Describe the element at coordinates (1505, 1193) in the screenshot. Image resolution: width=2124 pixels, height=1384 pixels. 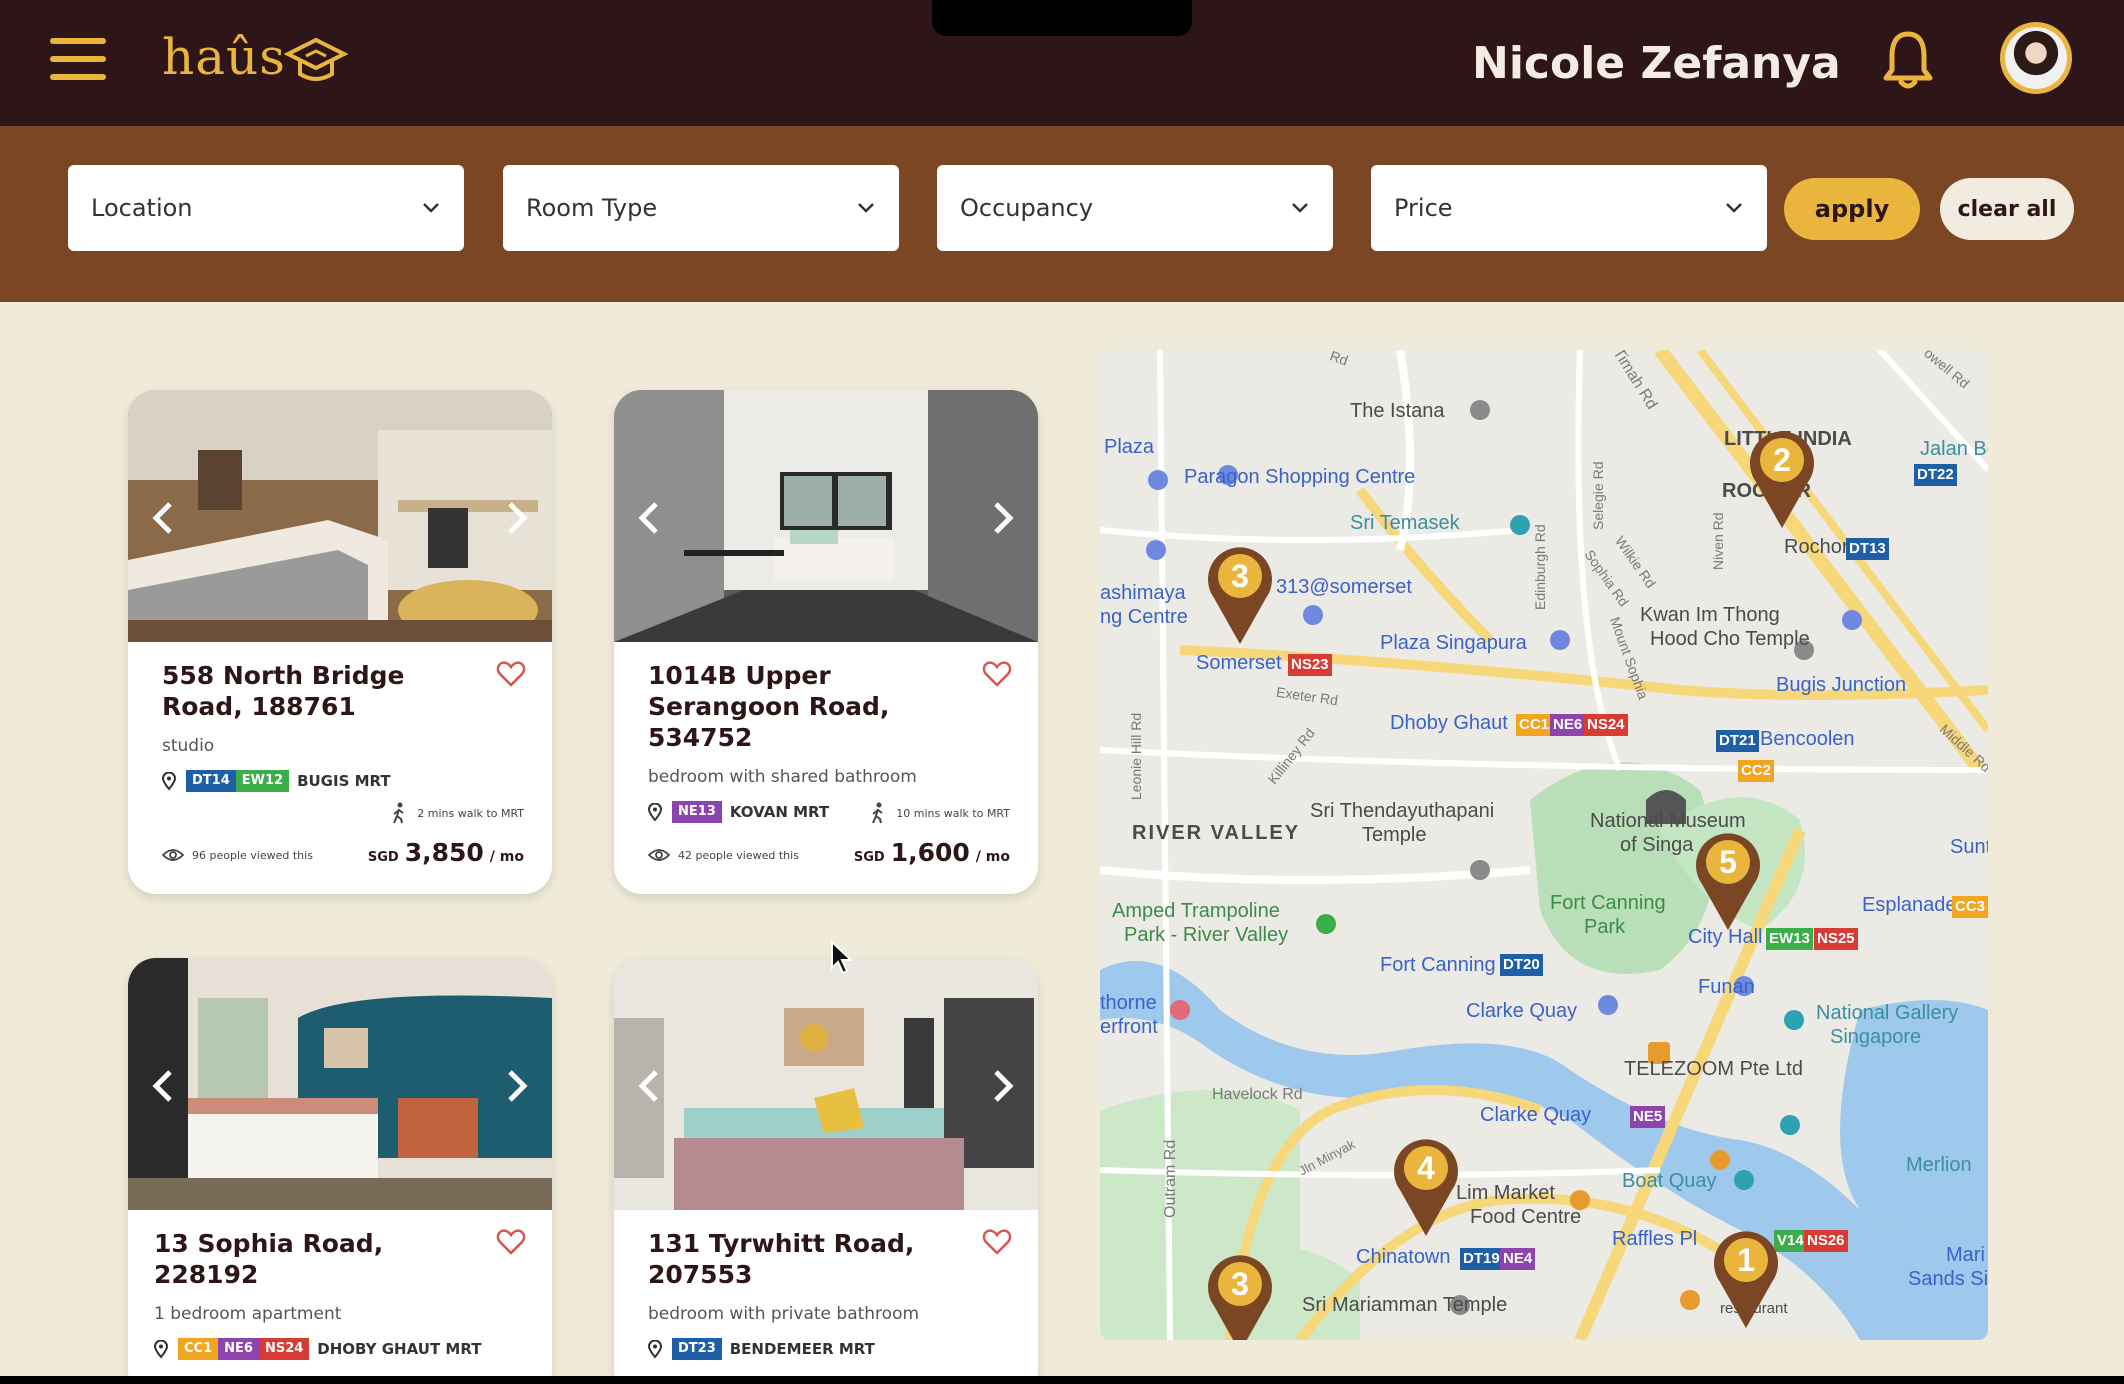
I see `map-place-label: Lim Market` at that location.